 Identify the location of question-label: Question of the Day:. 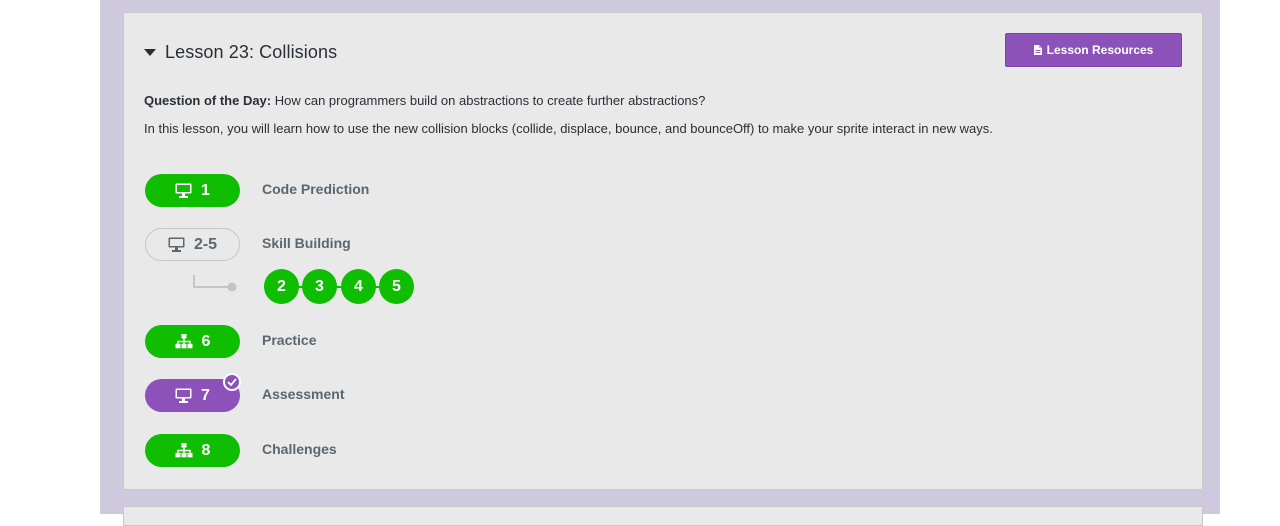
(208, 100).